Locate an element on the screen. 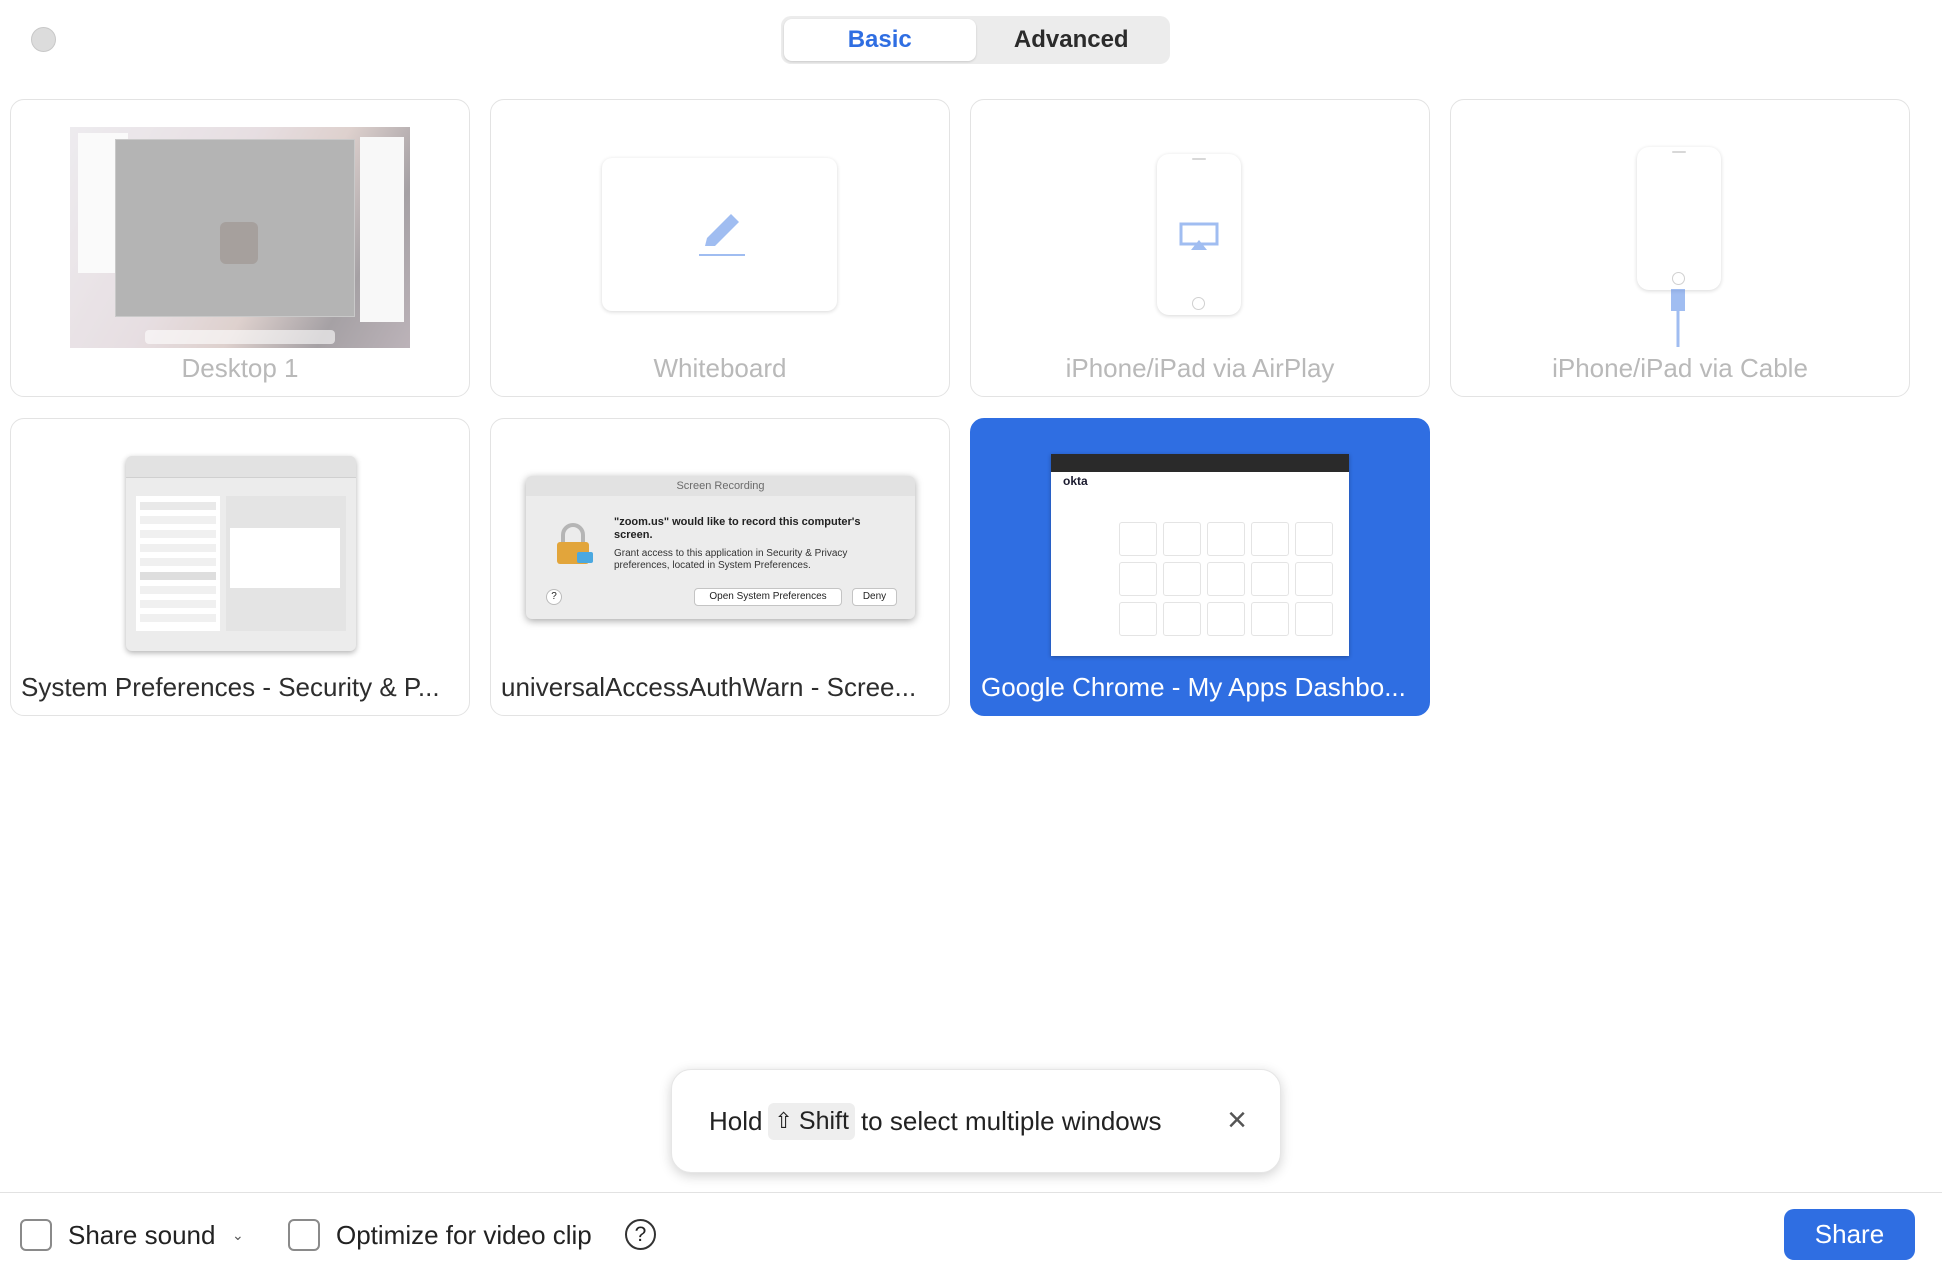 The image size is (1942, 1270). tab-basic: Basic is located at coordinates (880, 40).